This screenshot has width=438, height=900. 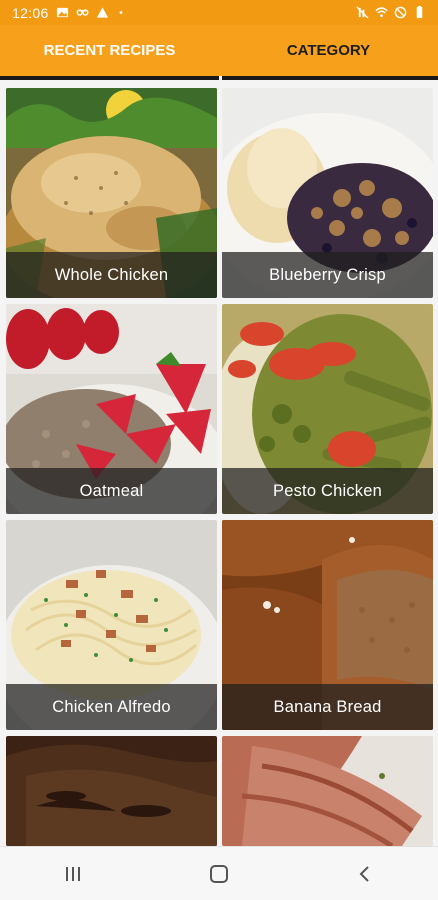 I want to click on system-nav-bar, so click(x=219, y=873).